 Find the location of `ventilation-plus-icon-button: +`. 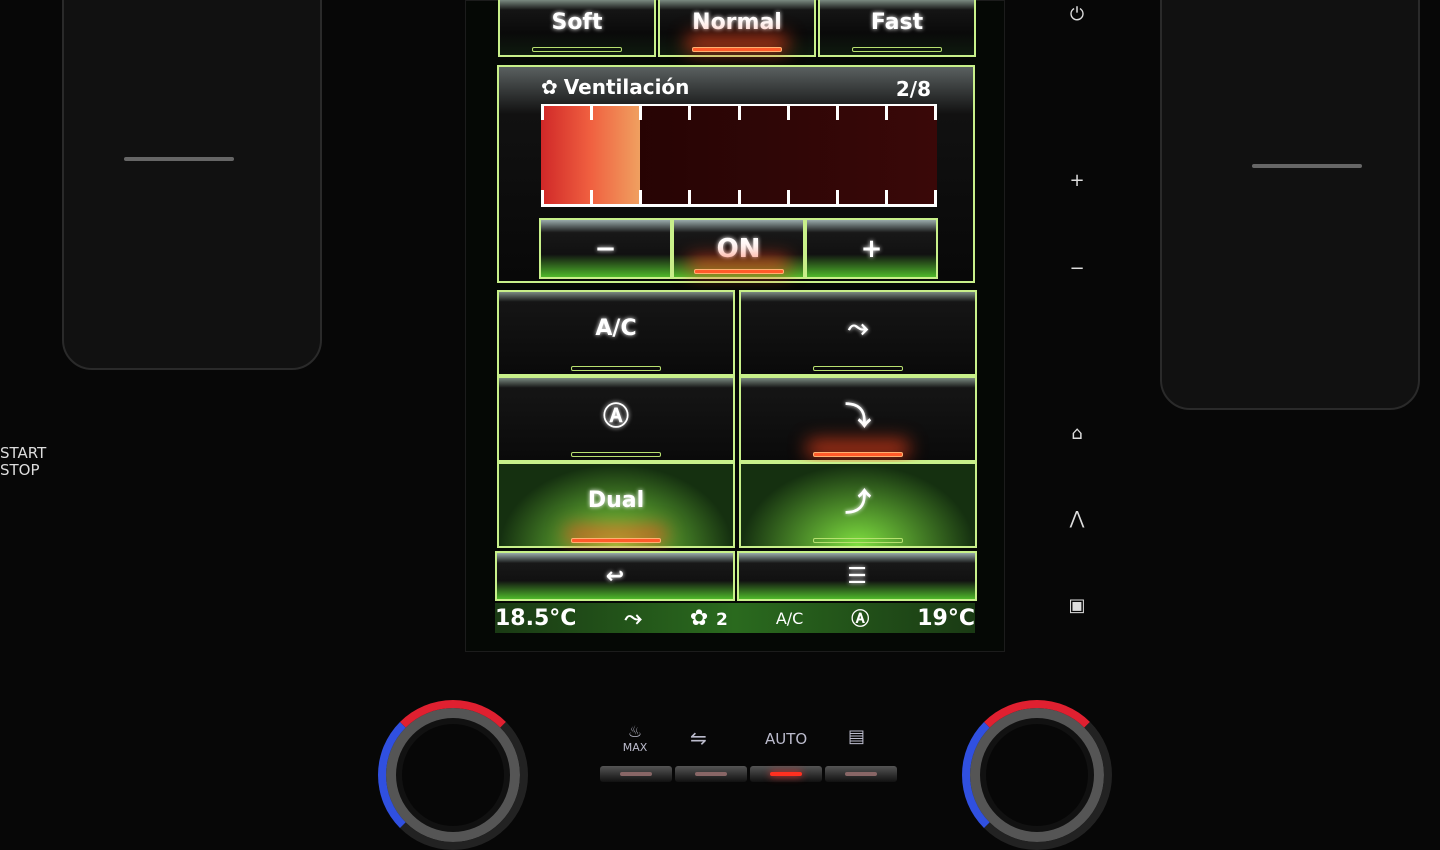

ventilation-plus-icon-button: + is located at coordinates (871, 248).